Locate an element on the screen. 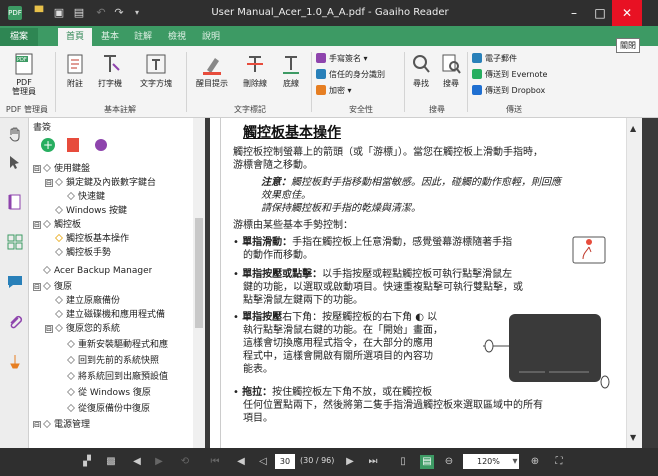 The height and width of the screenshot is (476, 658). tab-help: 說明 is located at coordinates (211, 37).